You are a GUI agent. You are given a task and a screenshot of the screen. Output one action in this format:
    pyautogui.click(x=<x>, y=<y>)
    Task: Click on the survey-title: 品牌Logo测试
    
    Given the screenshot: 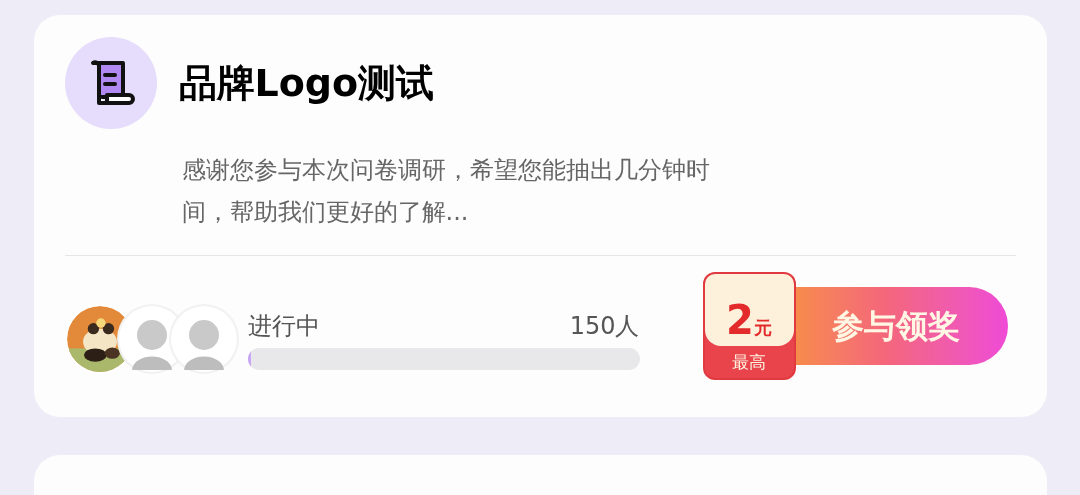 What is the action you would take?
    pyautogui.click(x=306, y=83)
    